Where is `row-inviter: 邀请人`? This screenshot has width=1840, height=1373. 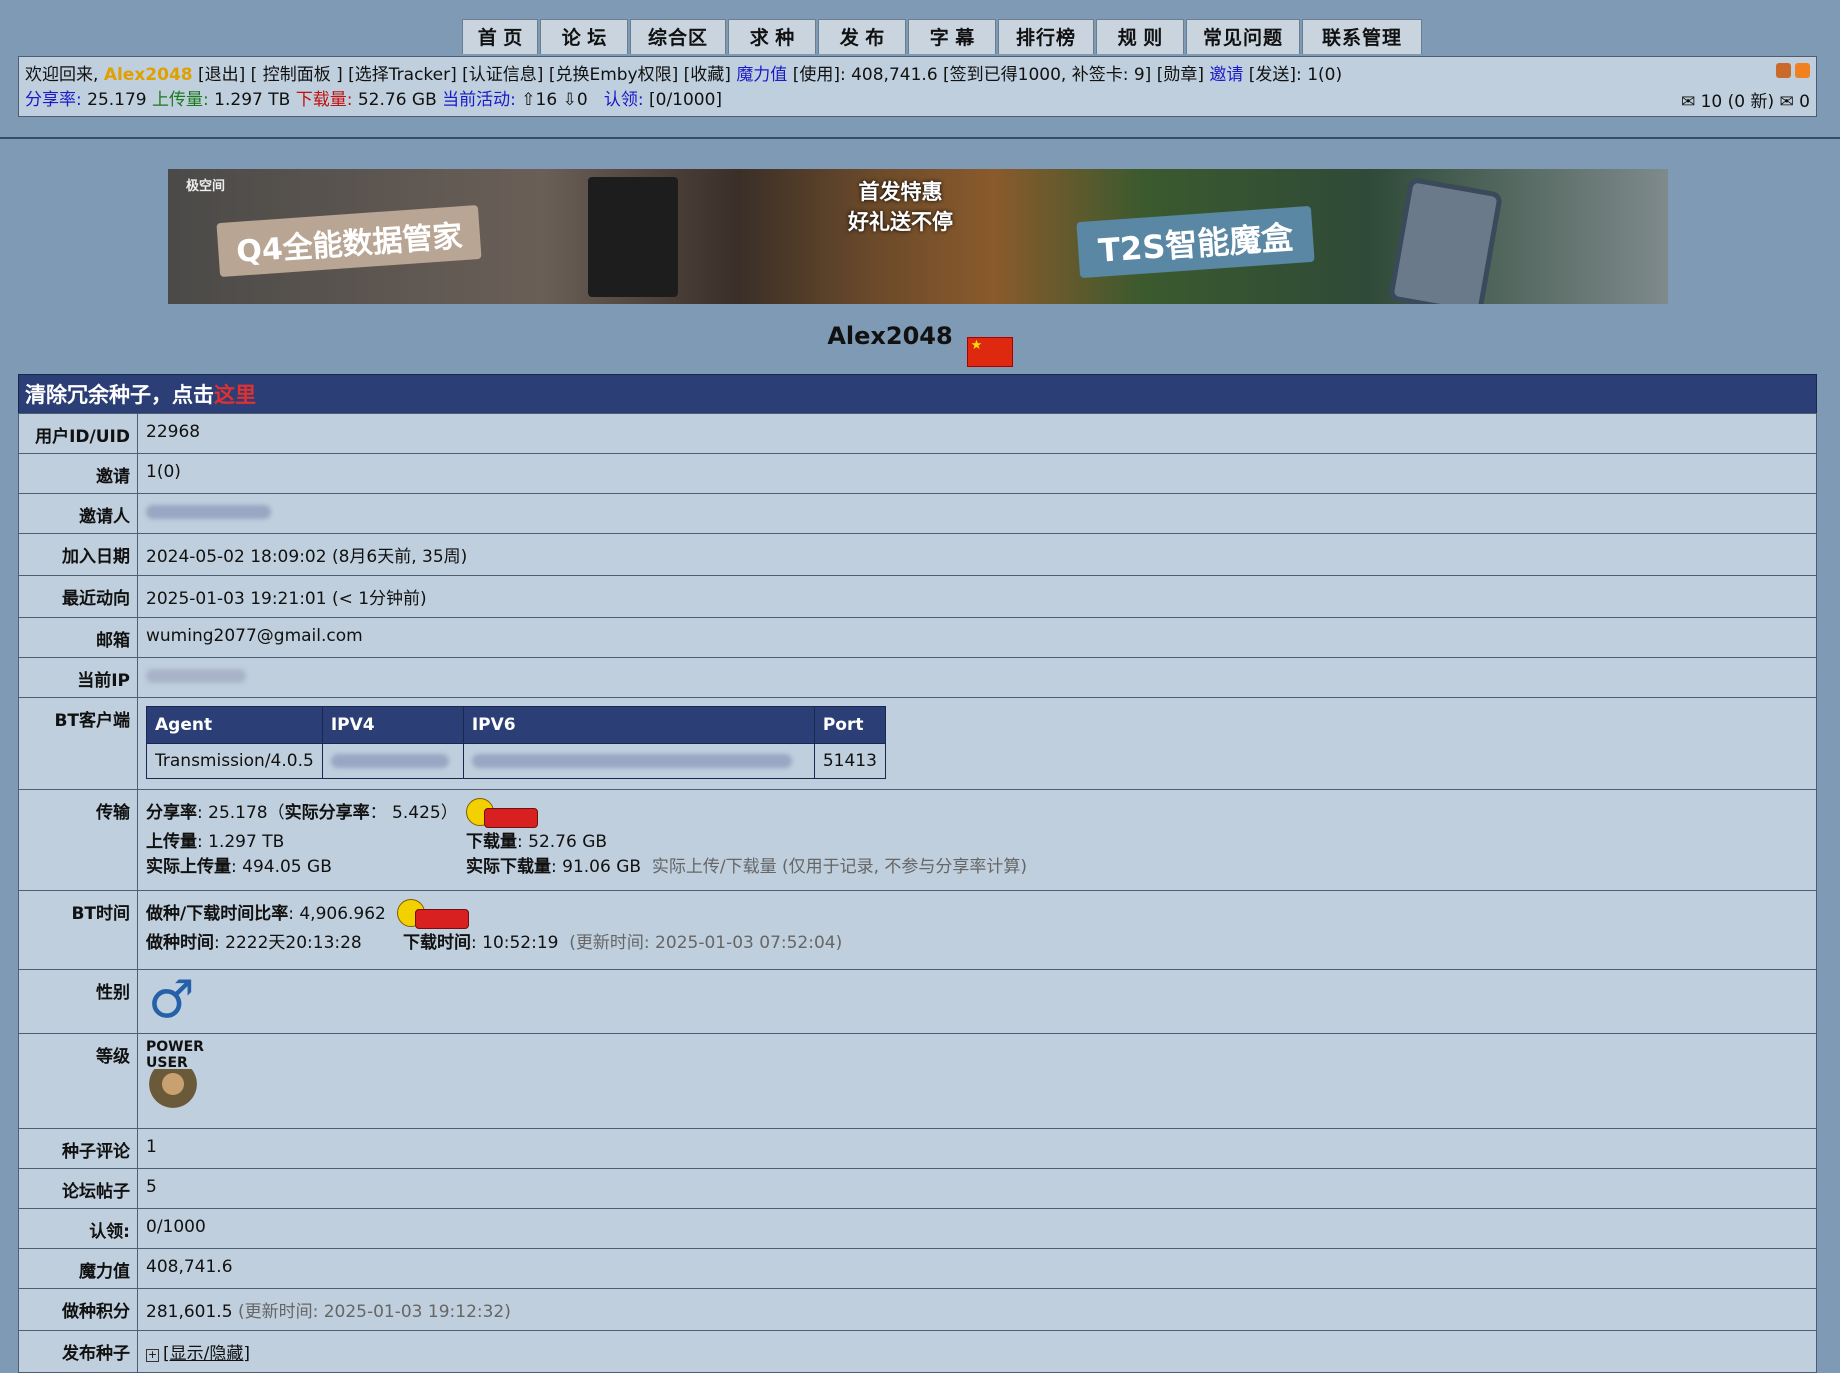 row-inviter: 邀请人 is located at coordinates (917, 513).